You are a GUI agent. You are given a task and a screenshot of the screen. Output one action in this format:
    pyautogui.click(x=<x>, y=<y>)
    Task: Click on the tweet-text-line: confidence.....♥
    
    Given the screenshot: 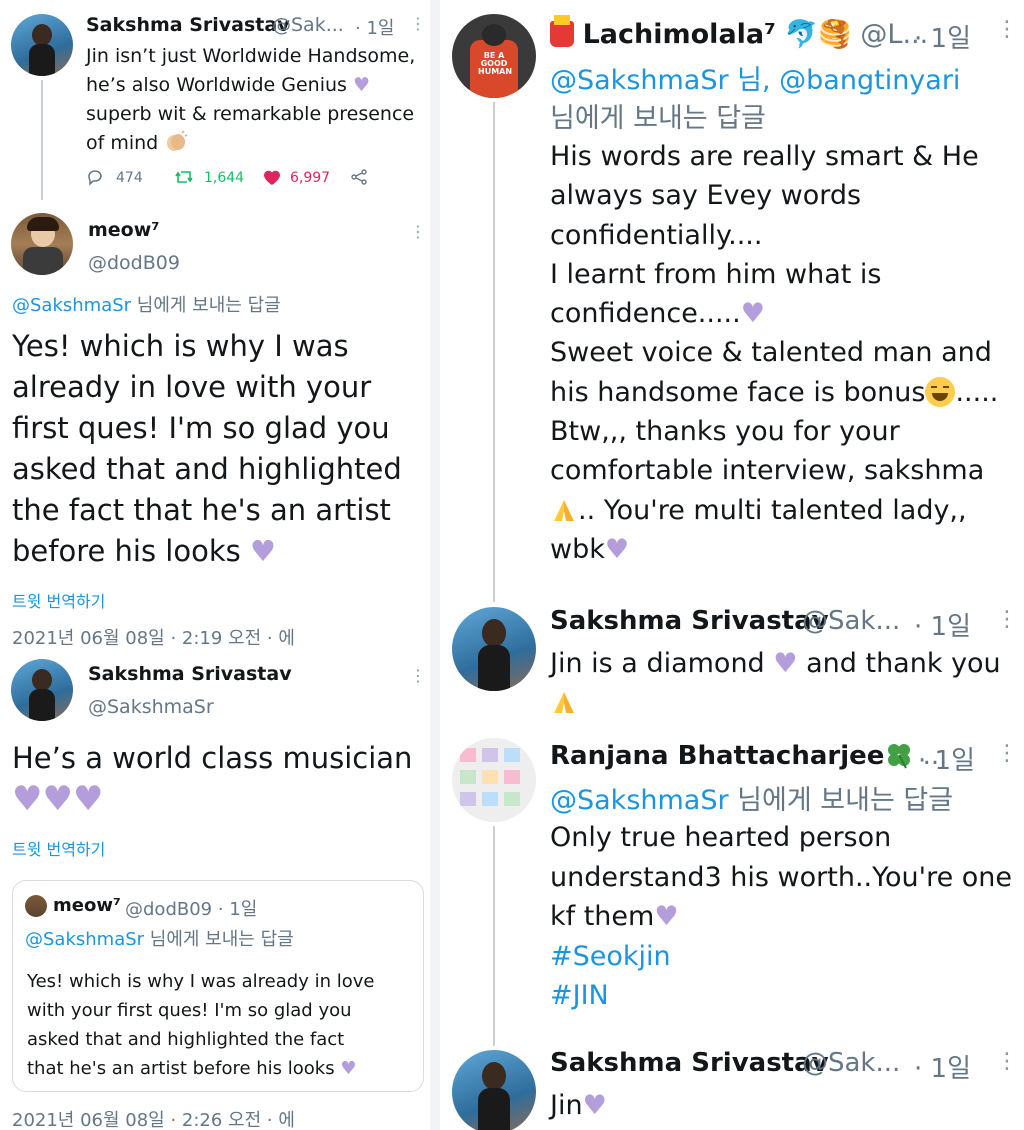 What is the action you would take?
    pyautogui.click(x=657, y=314)
    